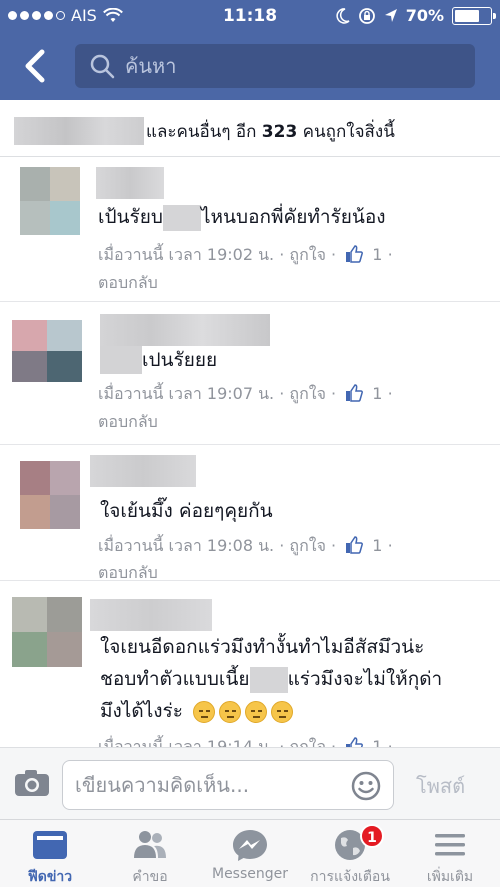  What do you see at coordinates (250, 17) in the screenshot?
I see `status-bar: AIS 11:18 70%` at bounding box center [250, 17].